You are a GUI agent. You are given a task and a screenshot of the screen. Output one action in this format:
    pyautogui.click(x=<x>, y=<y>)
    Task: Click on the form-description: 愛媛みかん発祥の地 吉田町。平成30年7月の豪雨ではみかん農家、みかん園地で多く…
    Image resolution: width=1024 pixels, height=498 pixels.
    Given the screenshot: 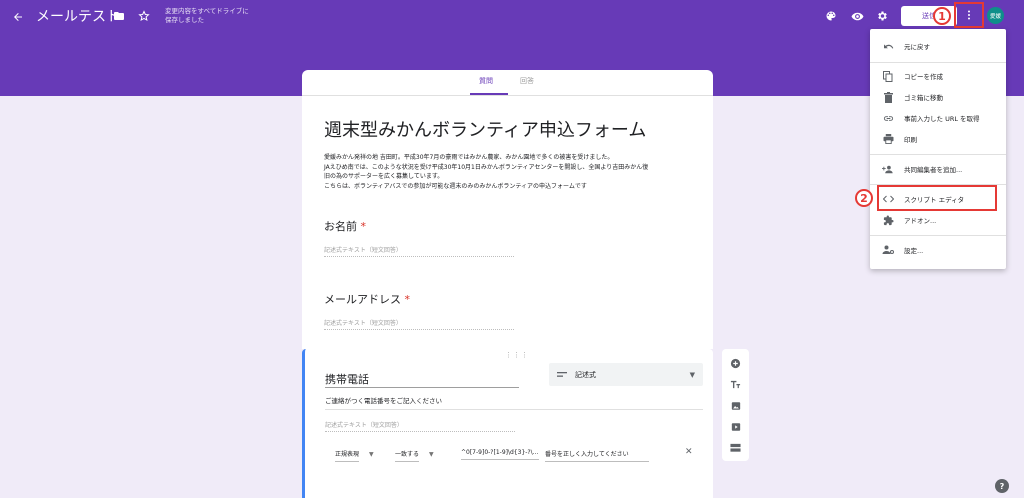 What is the action you would take?
    pyautogui.click(x=514, y=172)
    